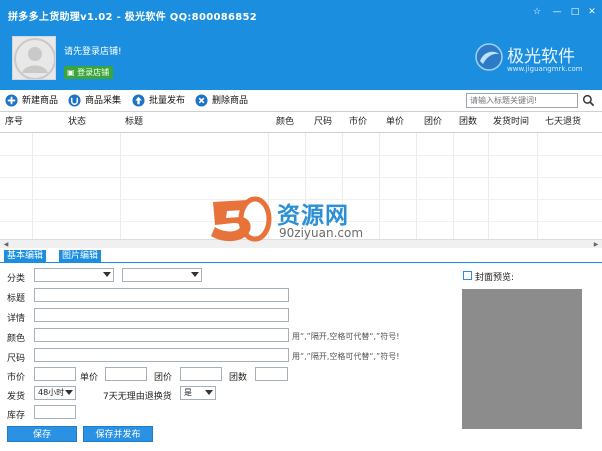 This screenshot has width=602, height=451. What do you see at coordinates (74, 100) in the screenshot?
I see `collect-icon` at bounding box center [74, 100].